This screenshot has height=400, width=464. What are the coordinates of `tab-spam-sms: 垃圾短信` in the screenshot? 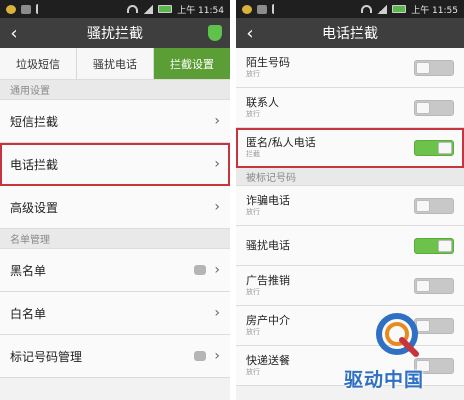 It's located at (38, 63).